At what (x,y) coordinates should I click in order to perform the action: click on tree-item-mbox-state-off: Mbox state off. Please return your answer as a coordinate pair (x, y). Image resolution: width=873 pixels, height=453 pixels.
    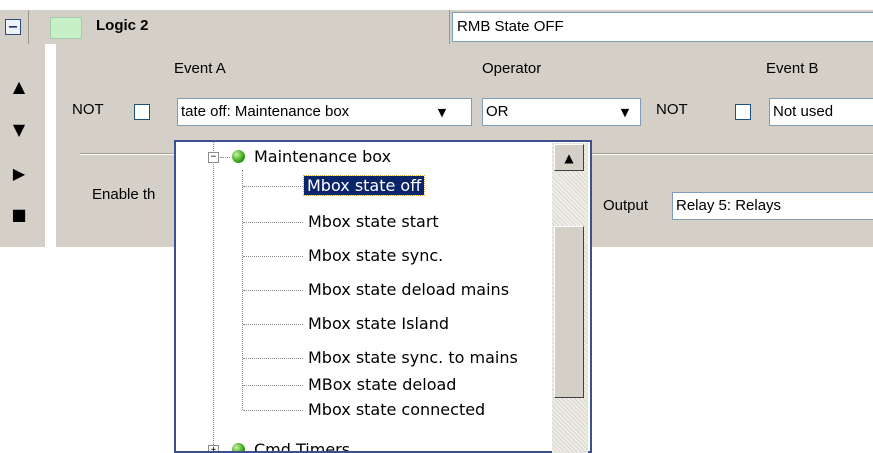
    Looking at the image, I should click on (364, 186).